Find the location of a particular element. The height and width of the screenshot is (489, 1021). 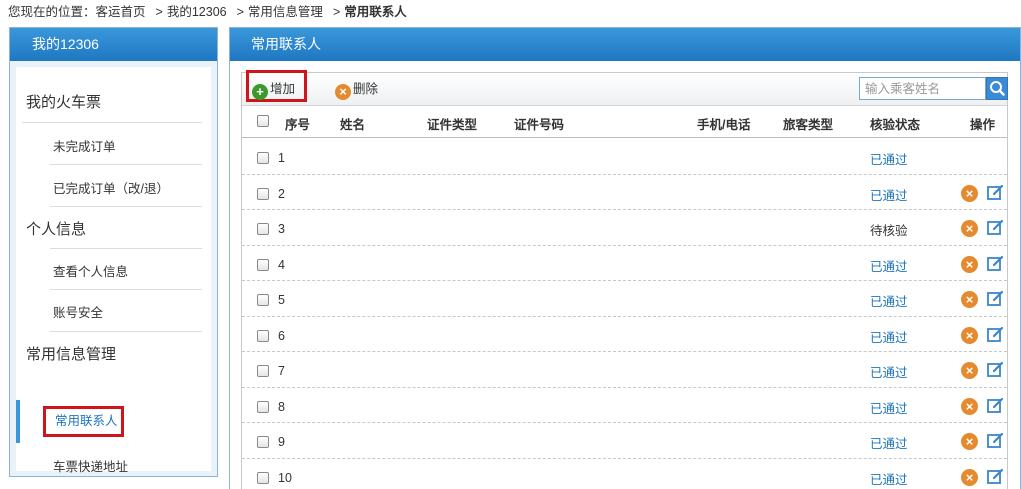

table-row: 5 已通过 × is located at coordinates (624, 299).